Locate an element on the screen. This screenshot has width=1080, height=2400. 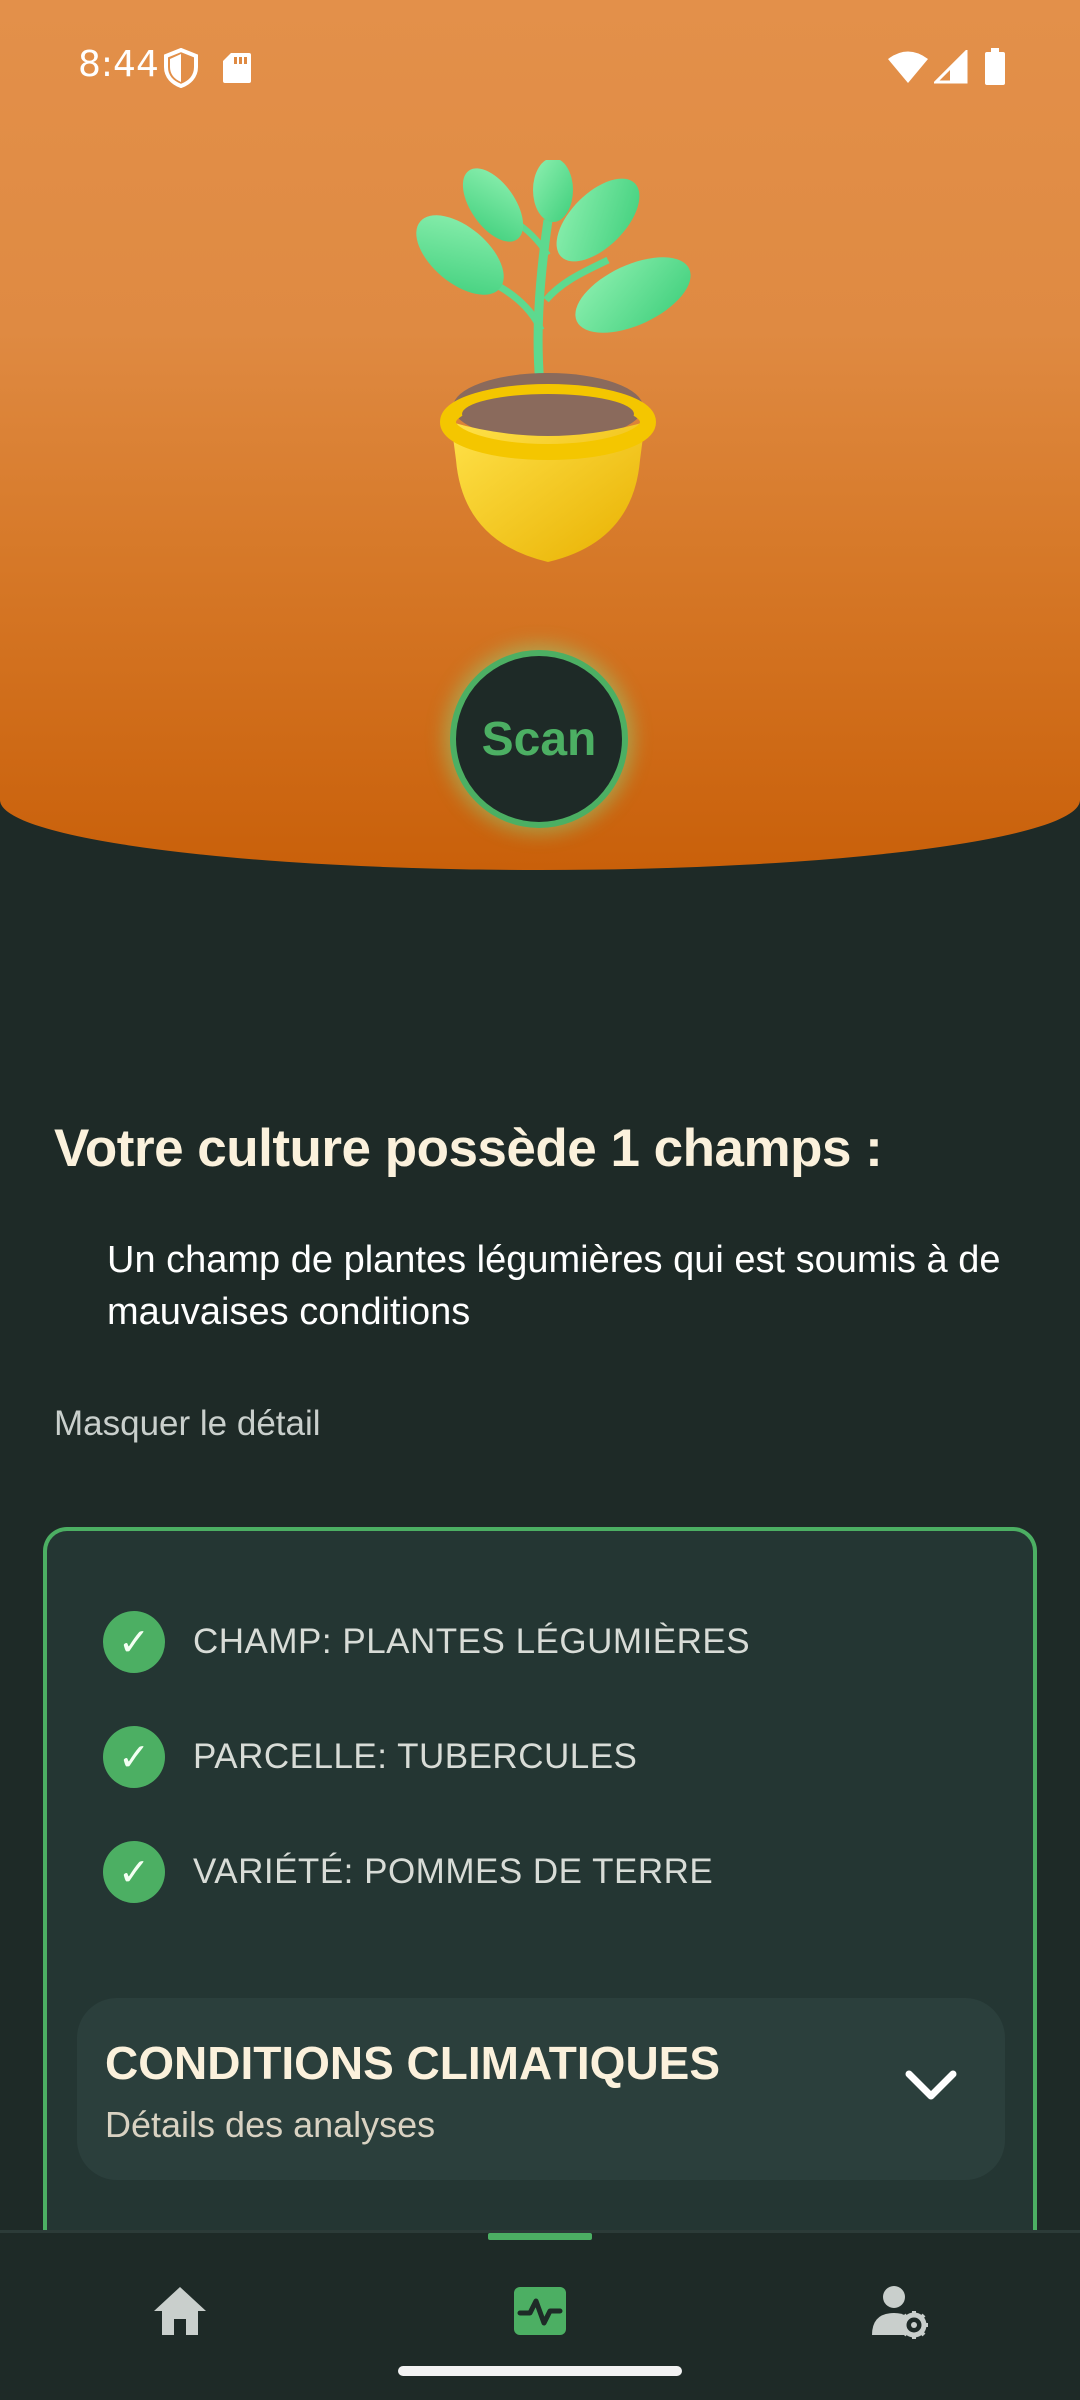
scan-button: Scan is located at coordinates (539, 739).